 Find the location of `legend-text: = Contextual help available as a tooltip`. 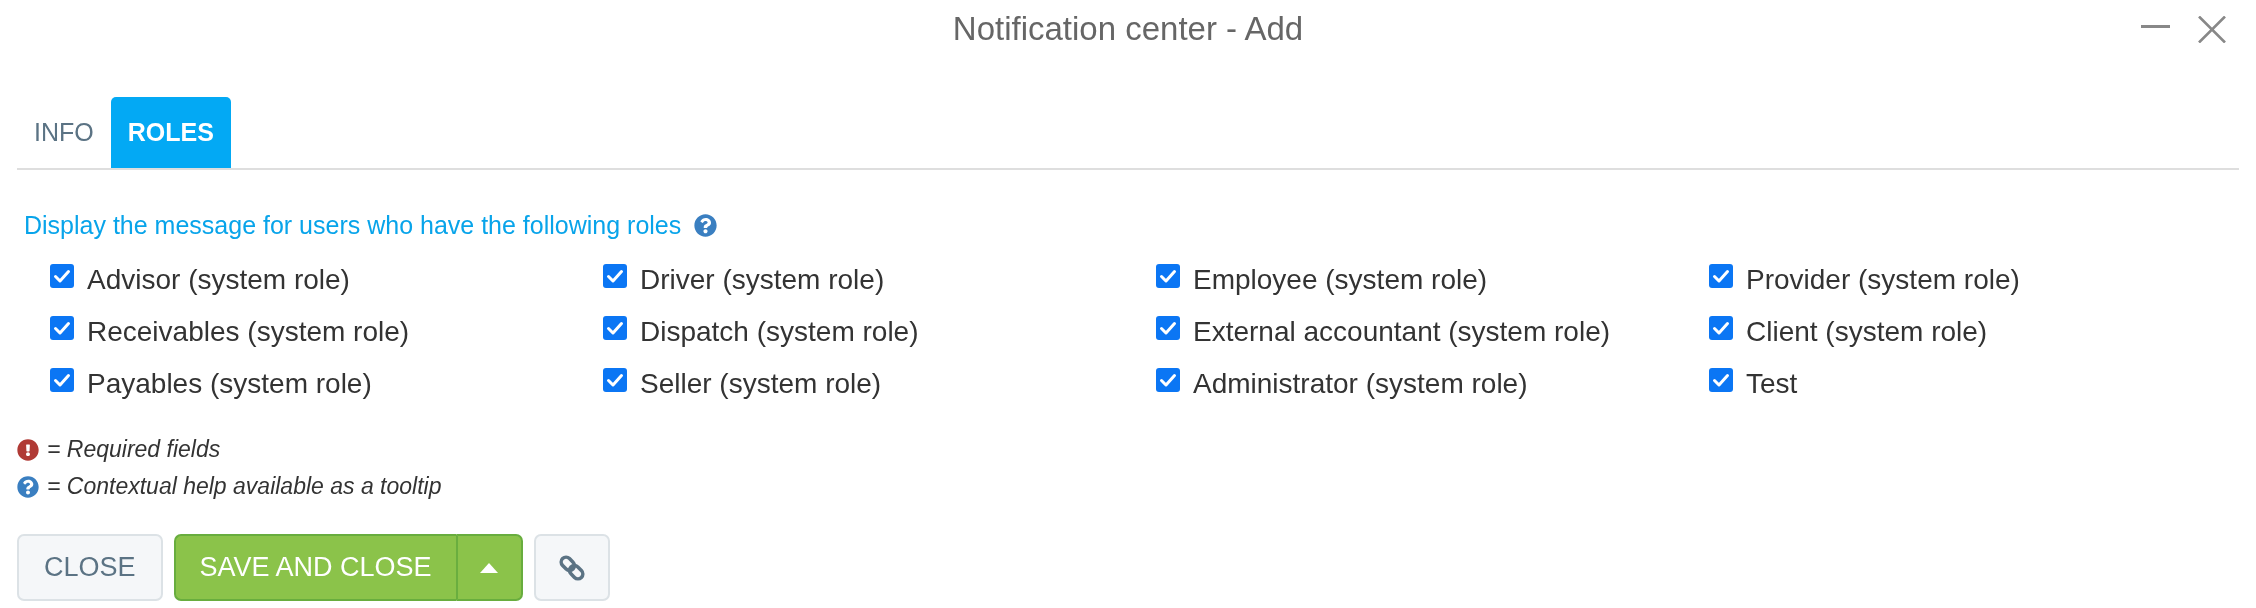

legend-text: = Contextual help available as a tooltip is located at coordinates (244, 486).